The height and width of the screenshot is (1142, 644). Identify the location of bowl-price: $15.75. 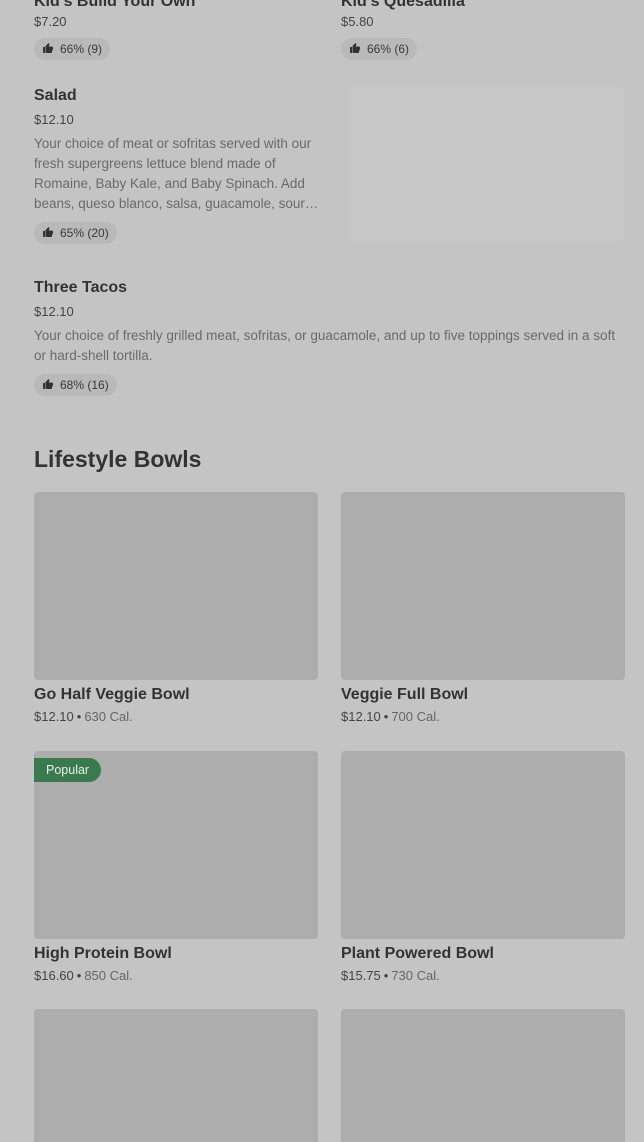
(361, 975).